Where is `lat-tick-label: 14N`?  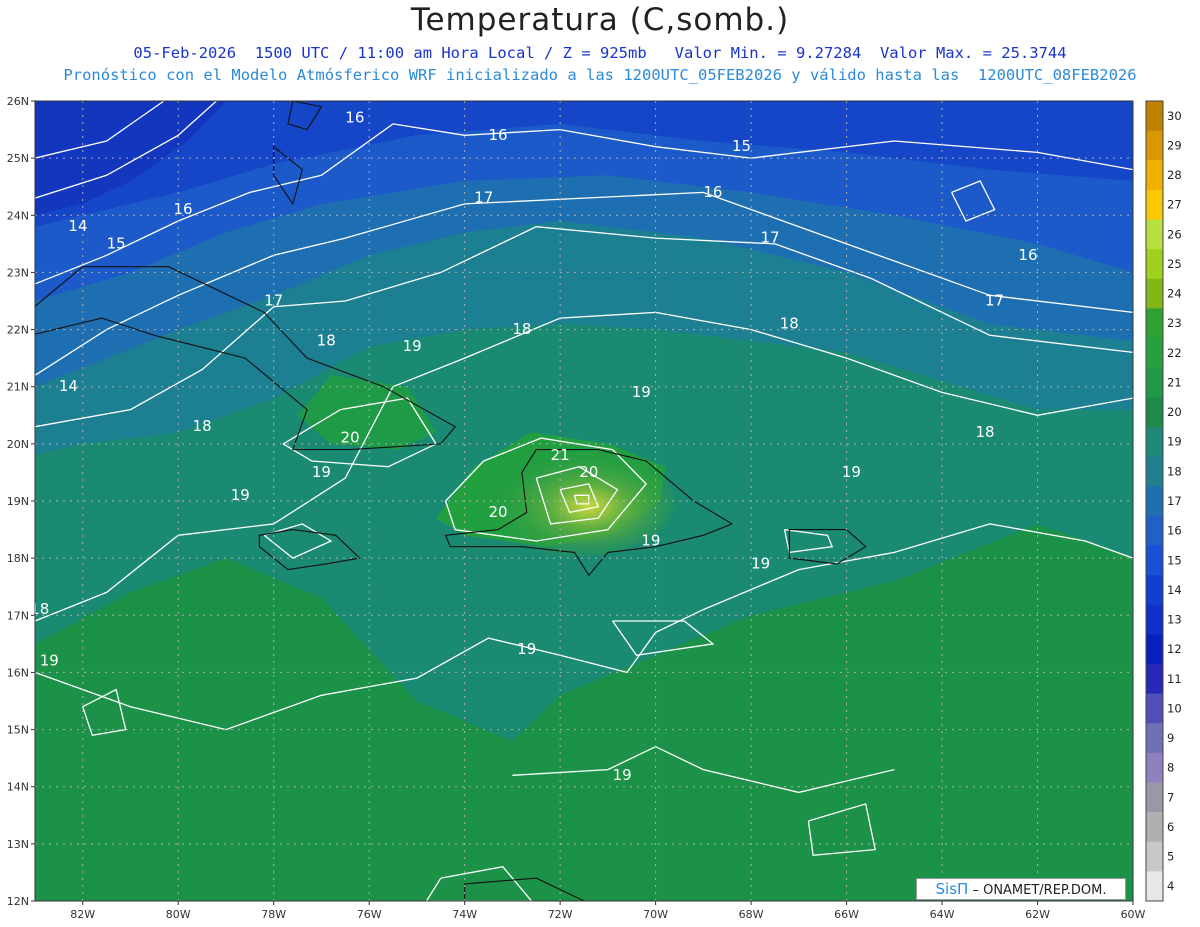 lat-tick-label: 14N is located at coordinates (18, 787).